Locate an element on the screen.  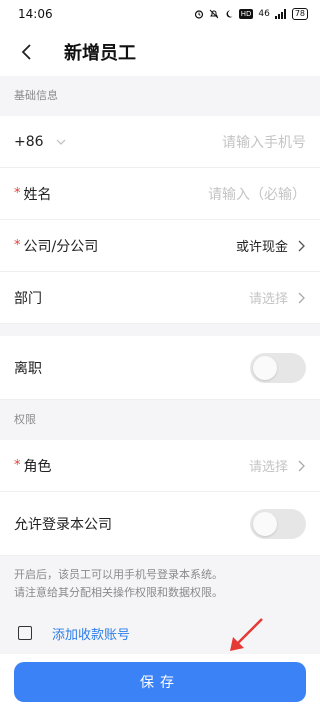
network-label: 46 is located at coordinates (264, 14).